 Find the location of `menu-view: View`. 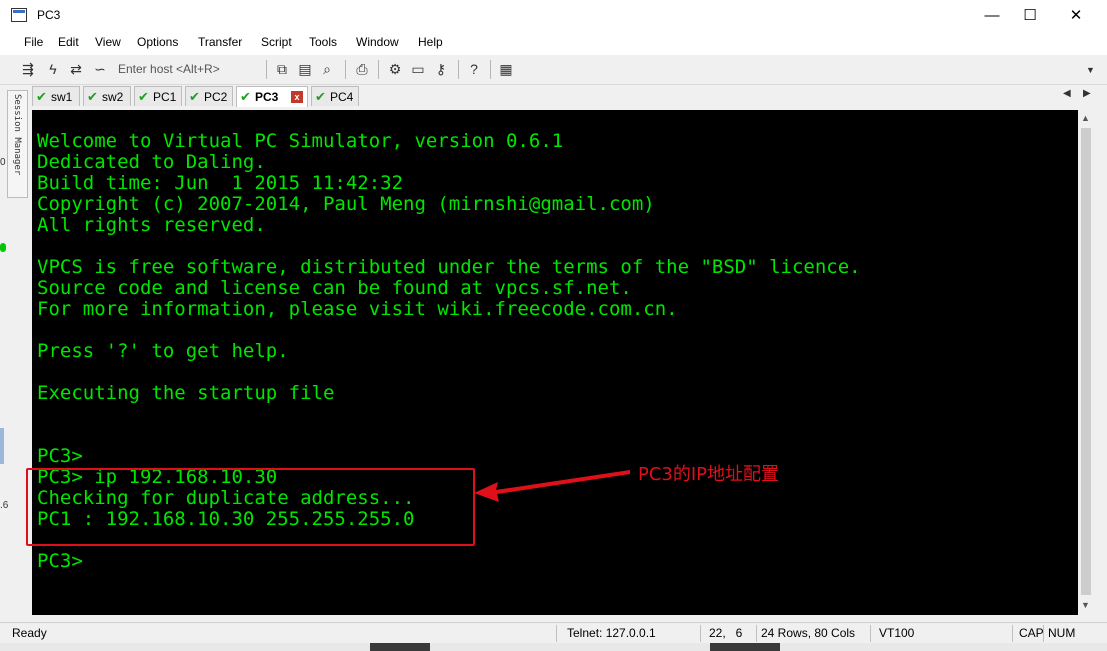

menu-view: View is located at coordinates (108, 42).